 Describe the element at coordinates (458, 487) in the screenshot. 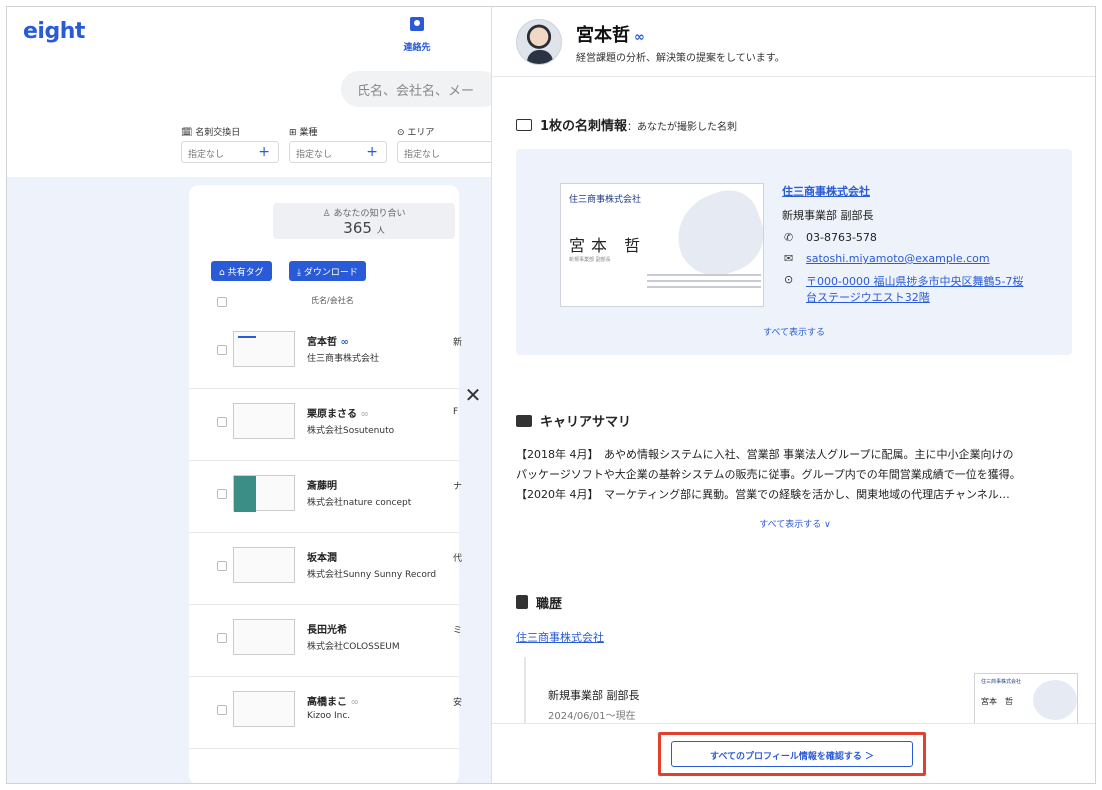

I see `row-side-text: ナ` at that location.